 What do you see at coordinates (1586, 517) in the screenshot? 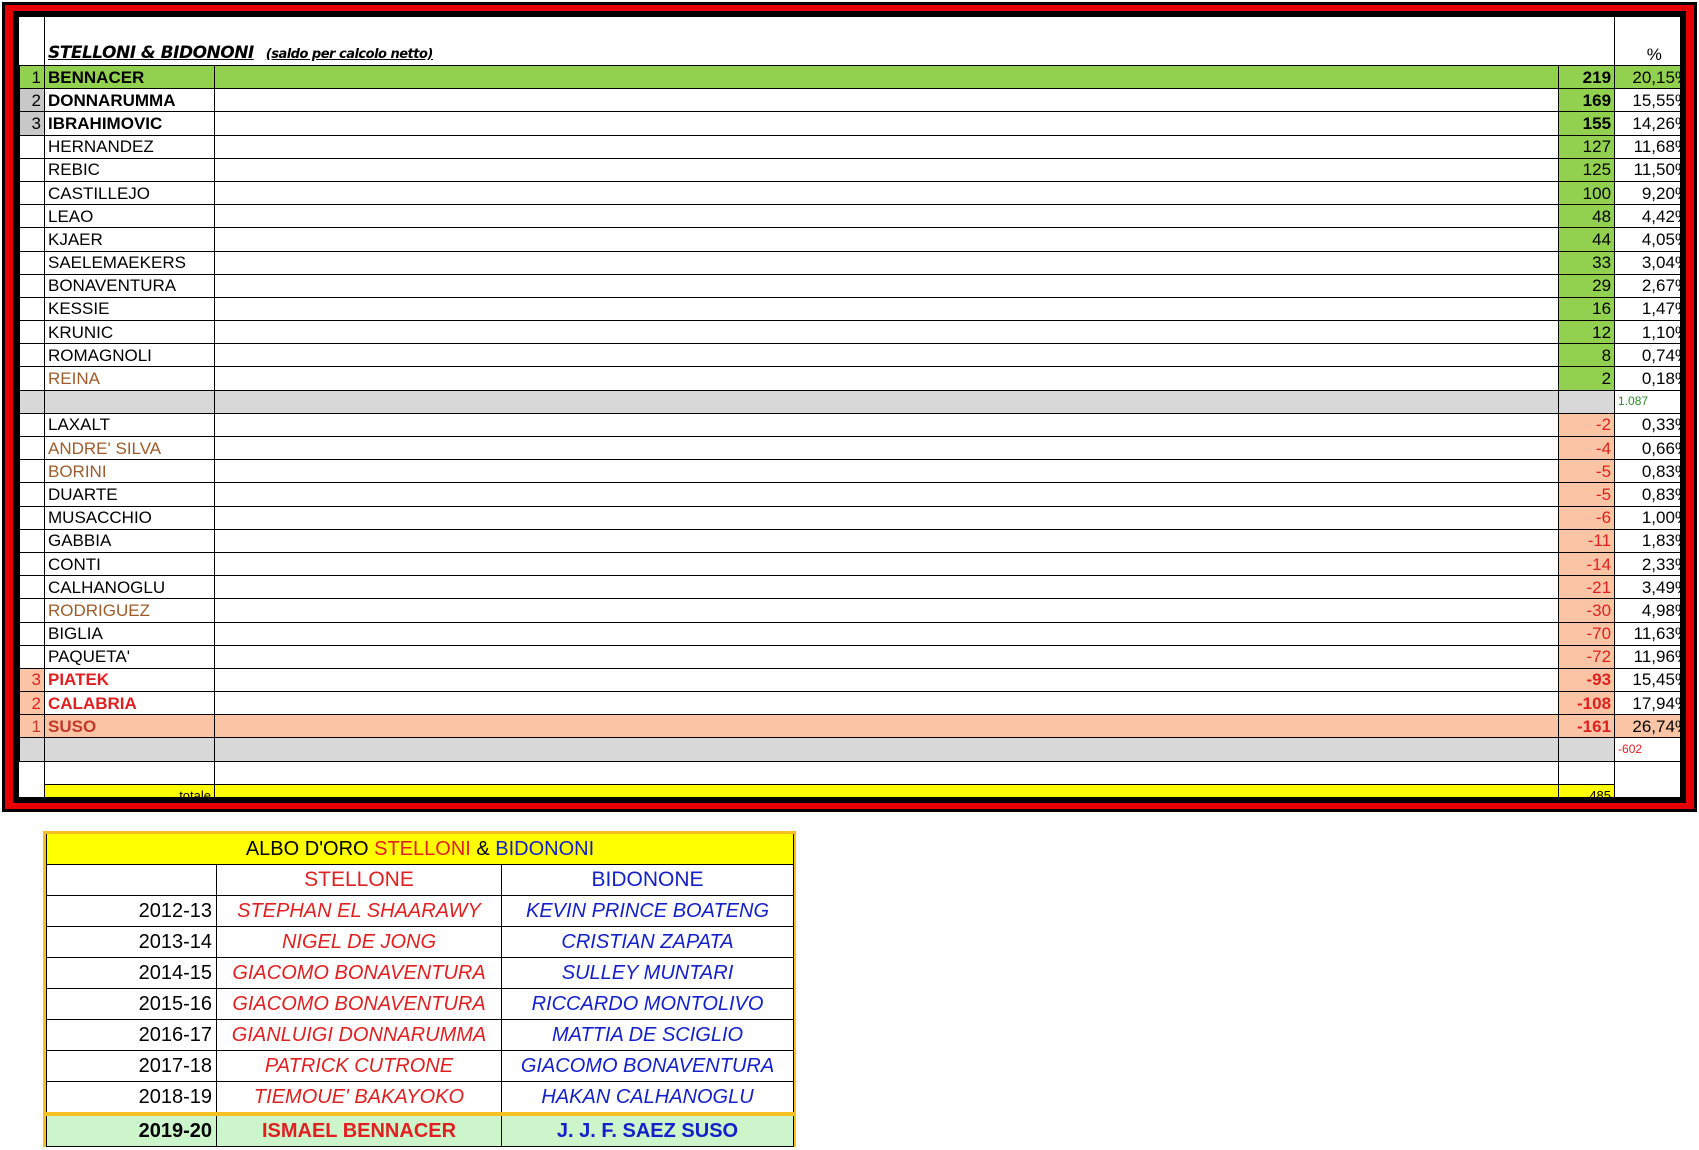
I see `score-cell: -6` at bounding box center [1586, 517].